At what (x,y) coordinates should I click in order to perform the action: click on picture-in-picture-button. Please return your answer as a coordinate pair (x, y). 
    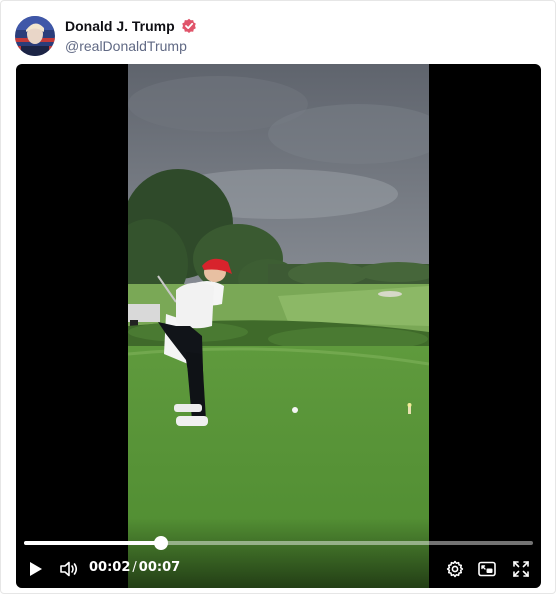
    Looking at the image, I should click on (487, 569).